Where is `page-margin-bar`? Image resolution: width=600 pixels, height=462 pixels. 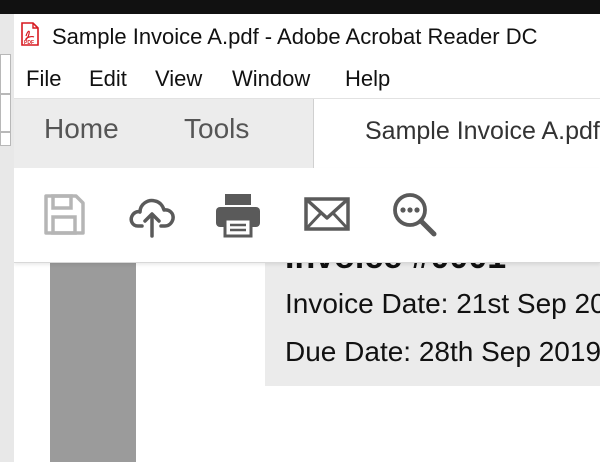 page-margin-bar is located at coordinates (93, 357).